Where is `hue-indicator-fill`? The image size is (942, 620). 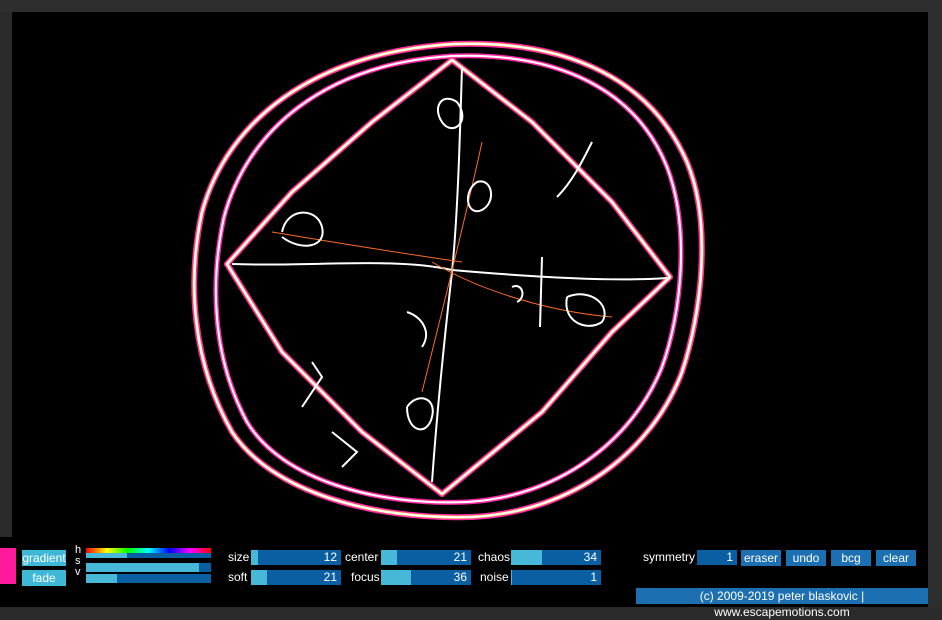 hue-indicator-fill is located at coordinates (107, 555).